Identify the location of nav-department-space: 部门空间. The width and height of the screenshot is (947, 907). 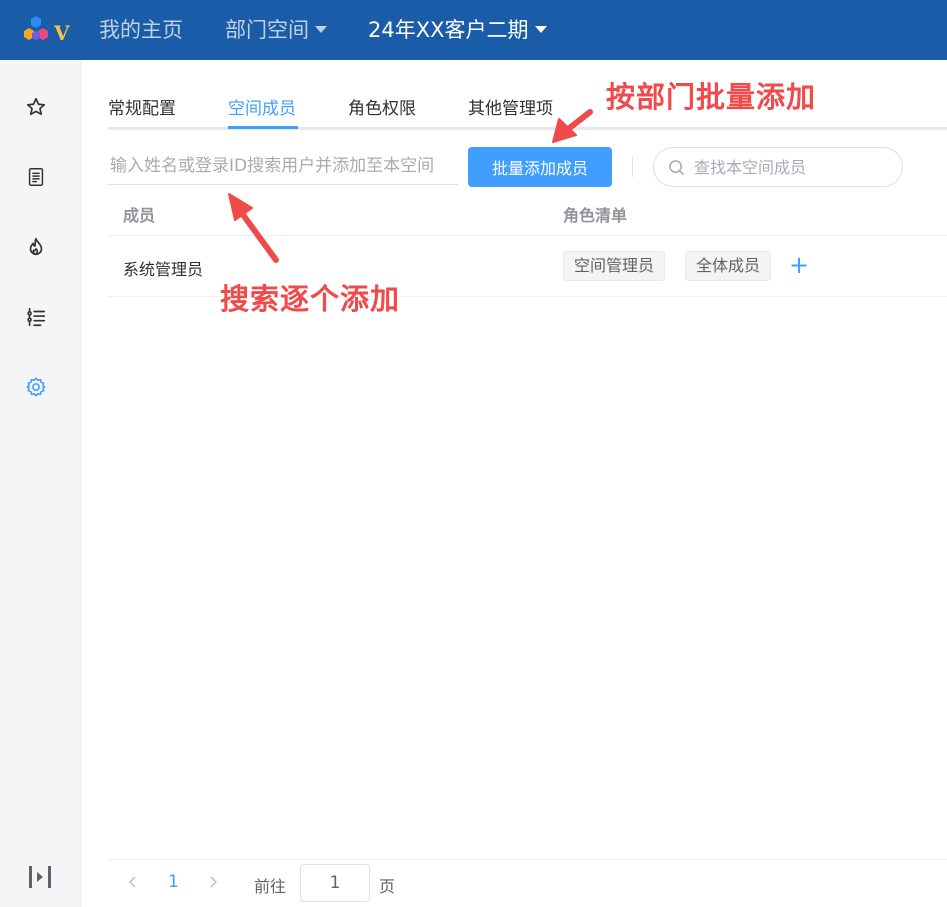
(276, 30).